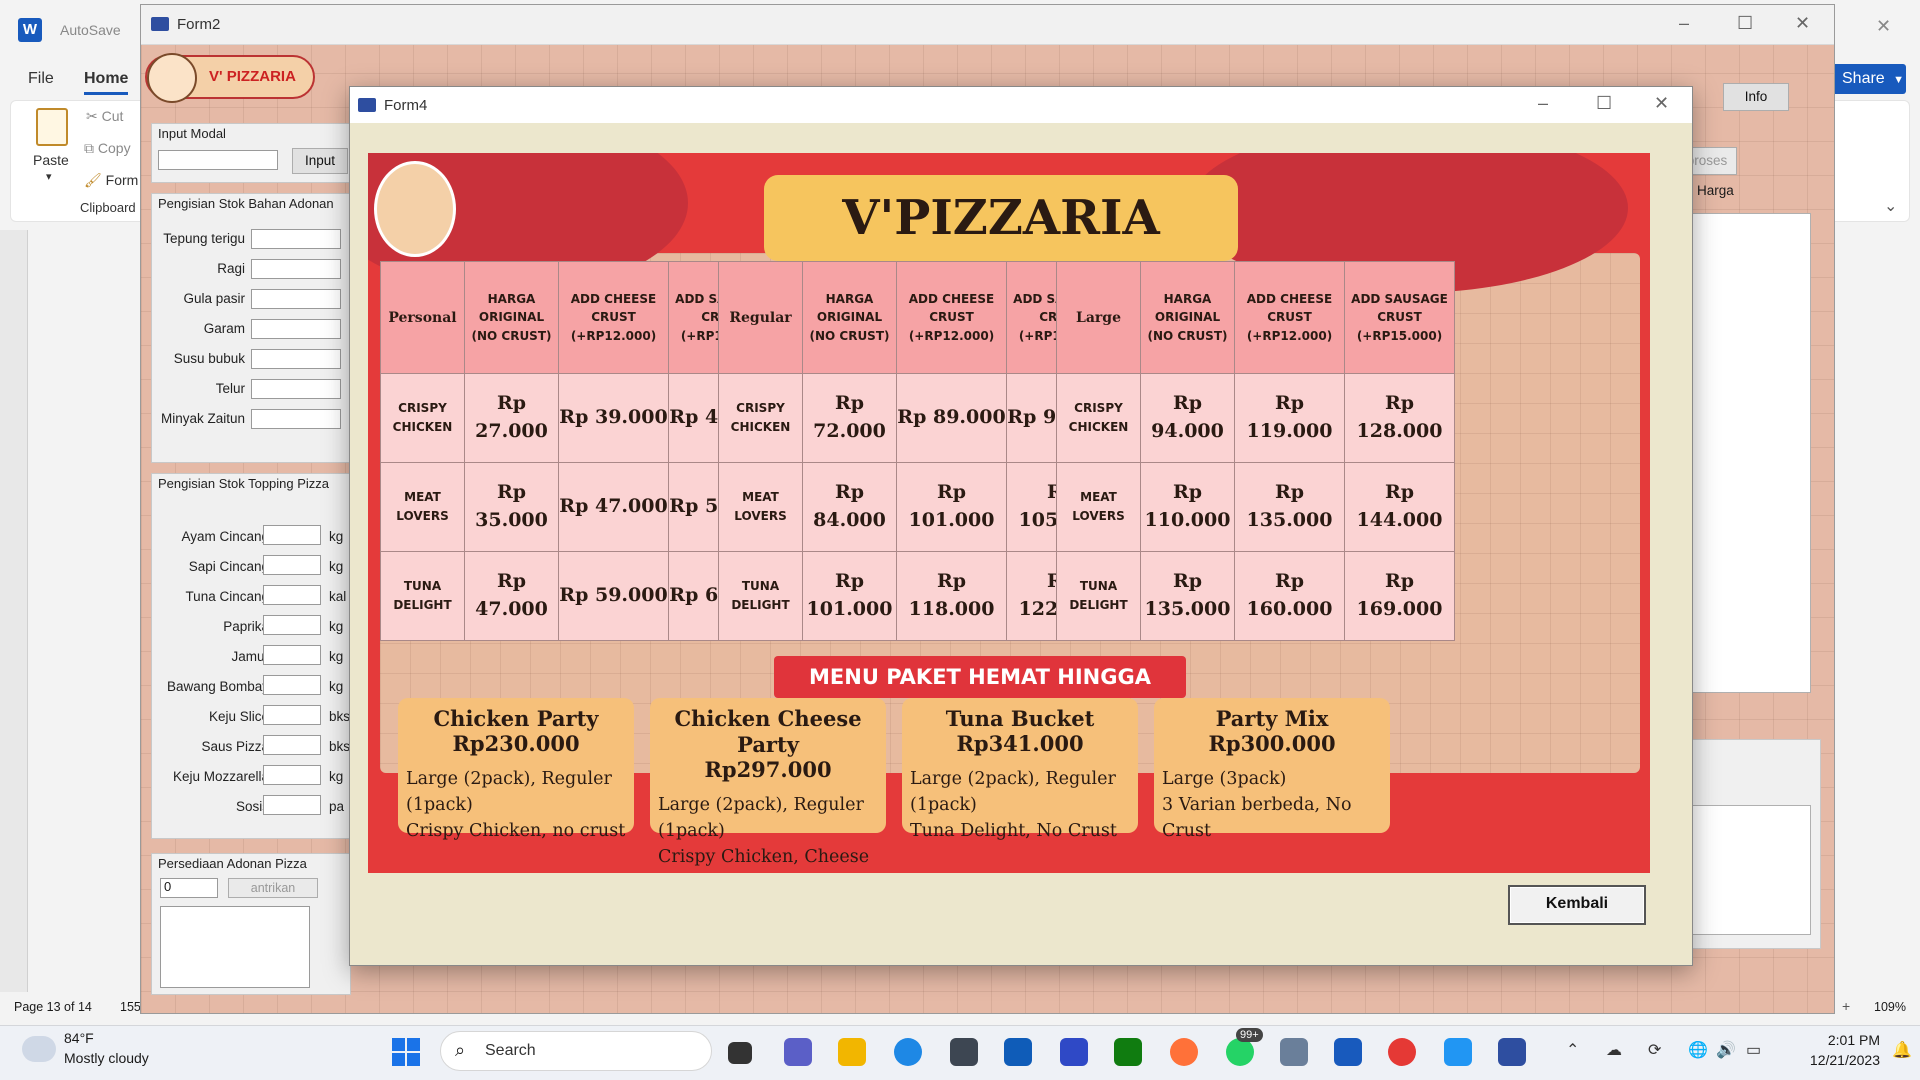  I want to click on paste-icon, so click(52, 127).